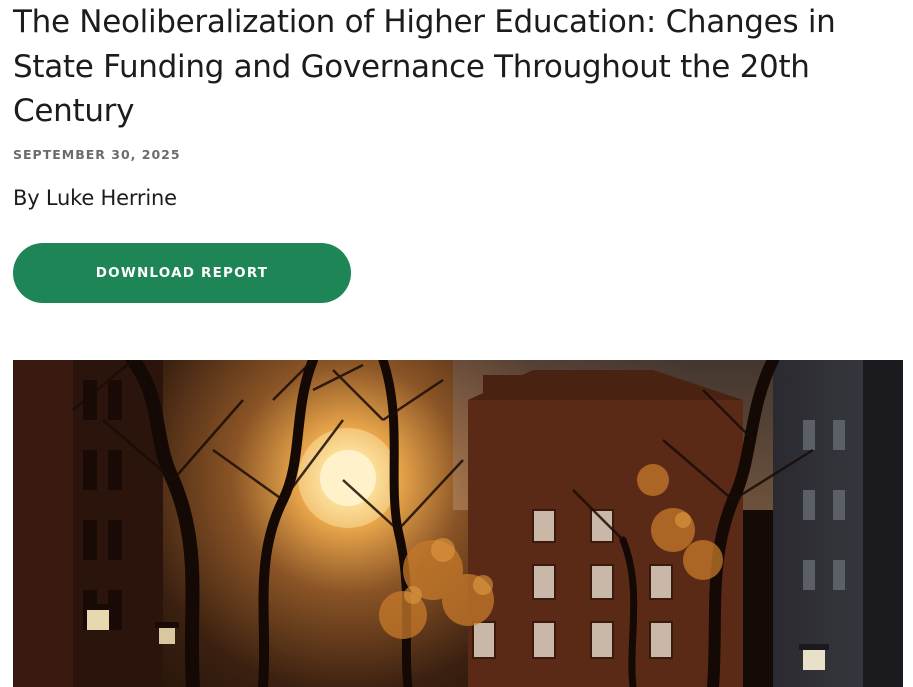  What do you see at coordinates (95, 198) in the screenshot?
I see `author-byline: By Luke Herrine` at bounding box center [95, 198].